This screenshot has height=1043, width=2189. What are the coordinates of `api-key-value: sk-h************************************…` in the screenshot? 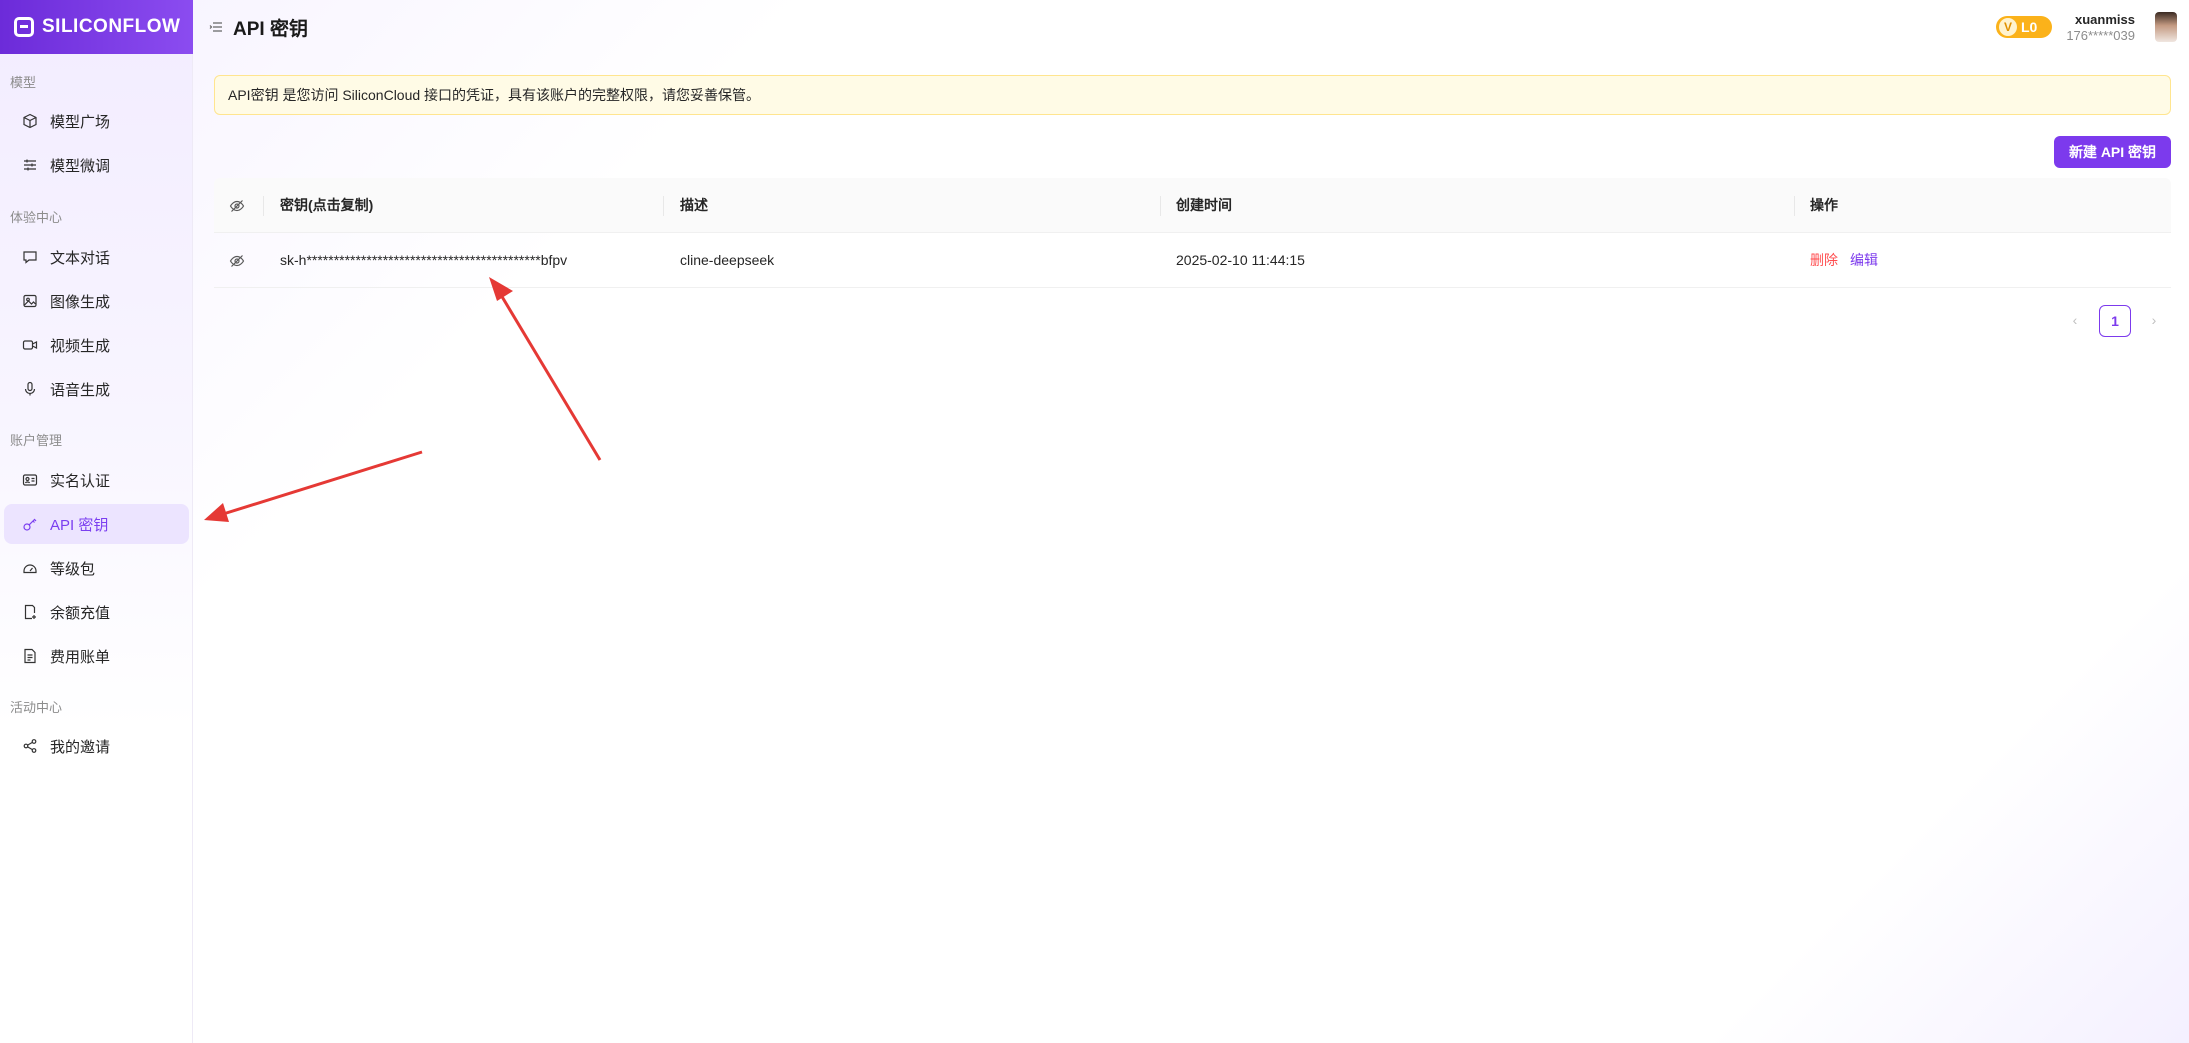 It's located at (423, 260).